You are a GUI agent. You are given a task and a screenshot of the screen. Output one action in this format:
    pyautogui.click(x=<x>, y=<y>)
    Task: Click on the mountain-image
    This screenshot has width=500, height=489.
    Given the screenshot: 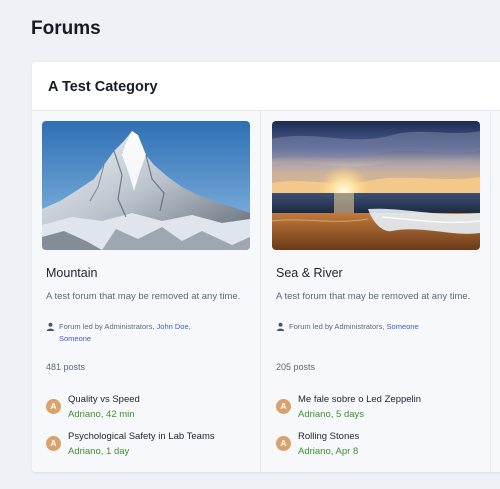 What is the action you would take?
    pyautogui.click(x=146, y=185)
    